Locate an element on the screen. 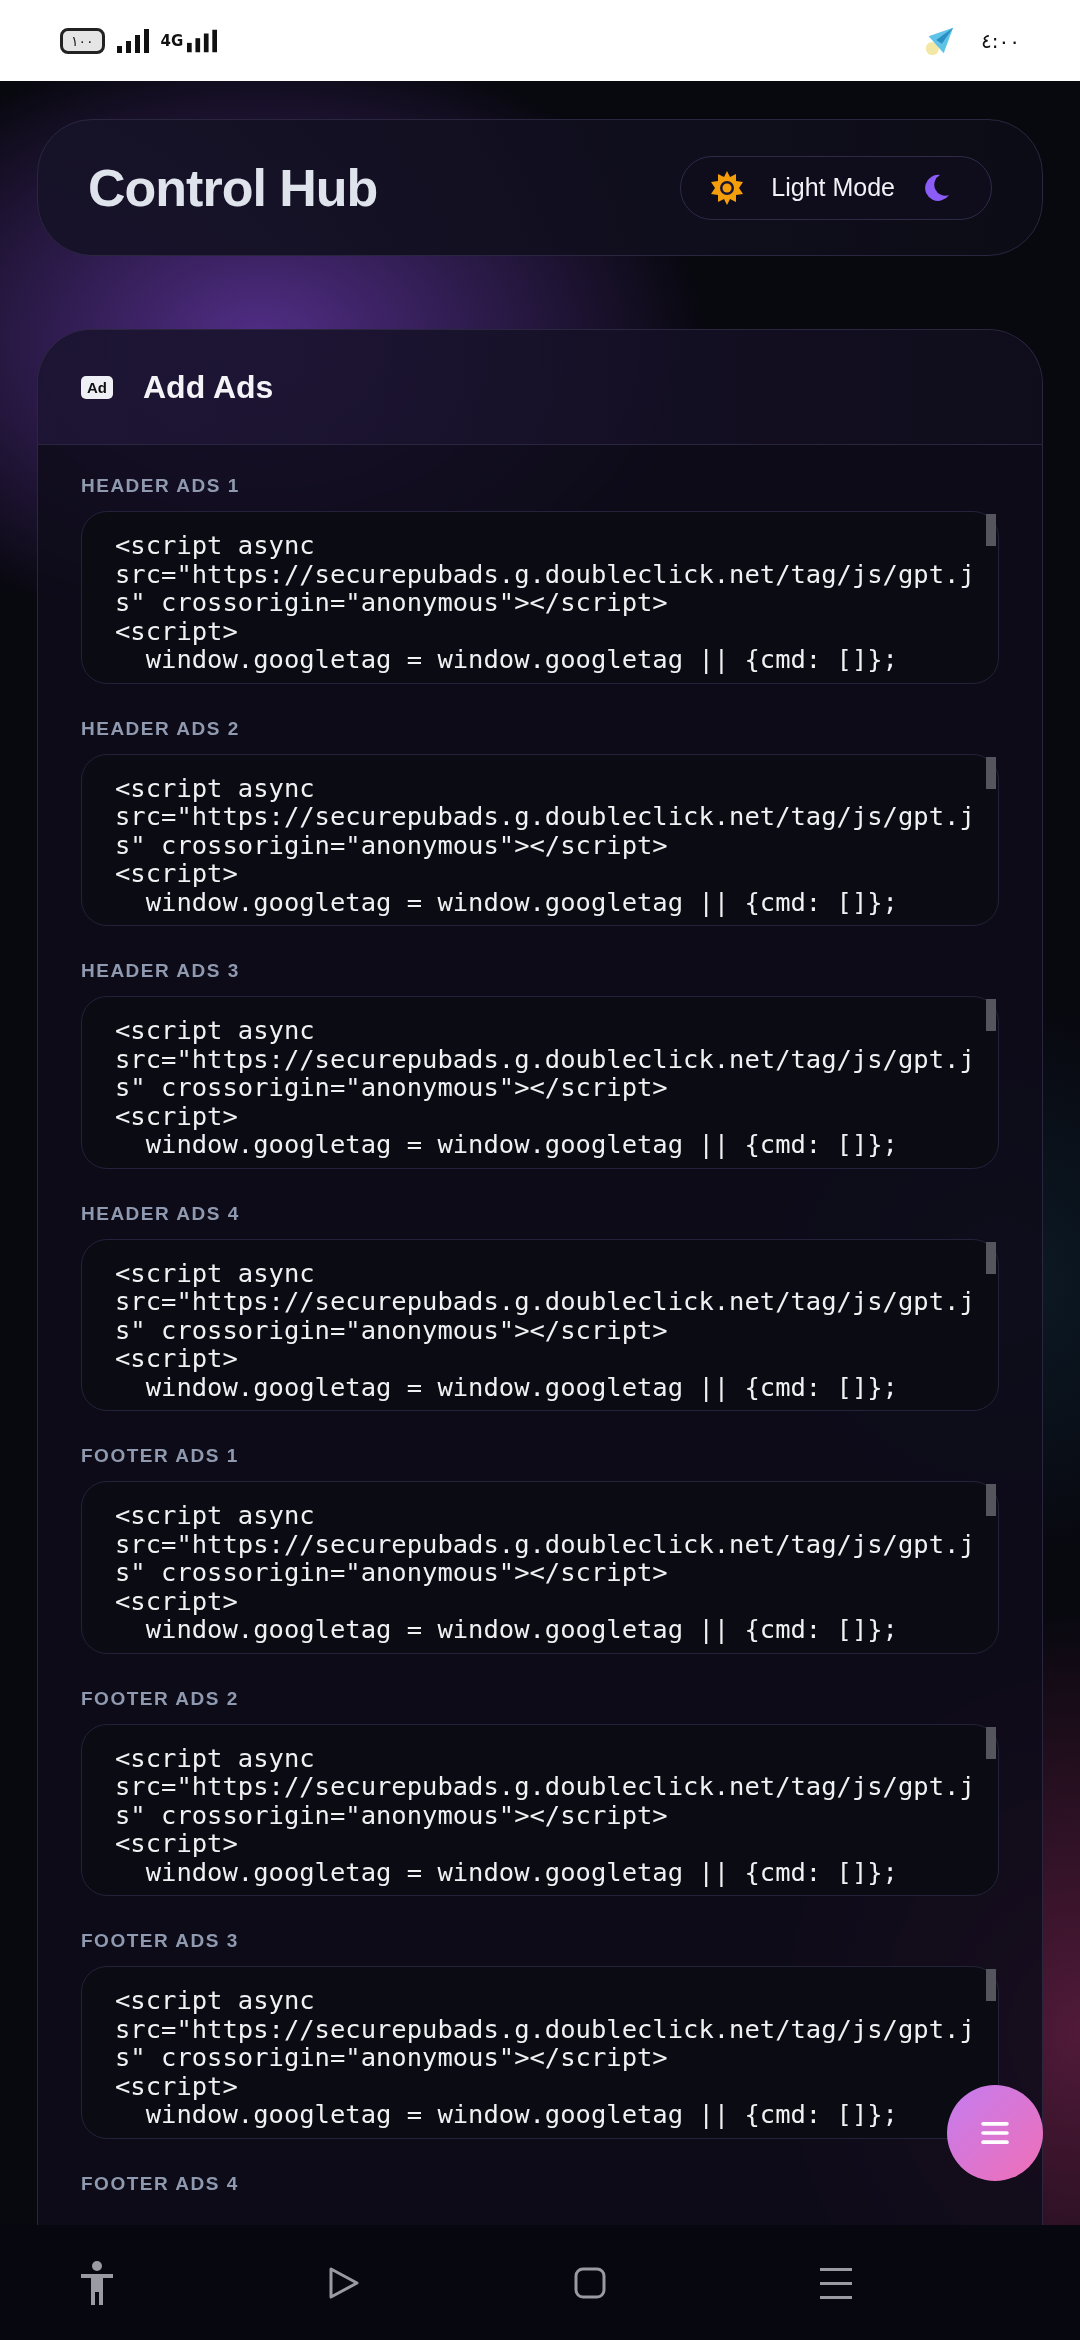 The height and width of the screenshot is (2340, 1080). field-label: HEADER ADS 2 is located at coordinates (161, 728).